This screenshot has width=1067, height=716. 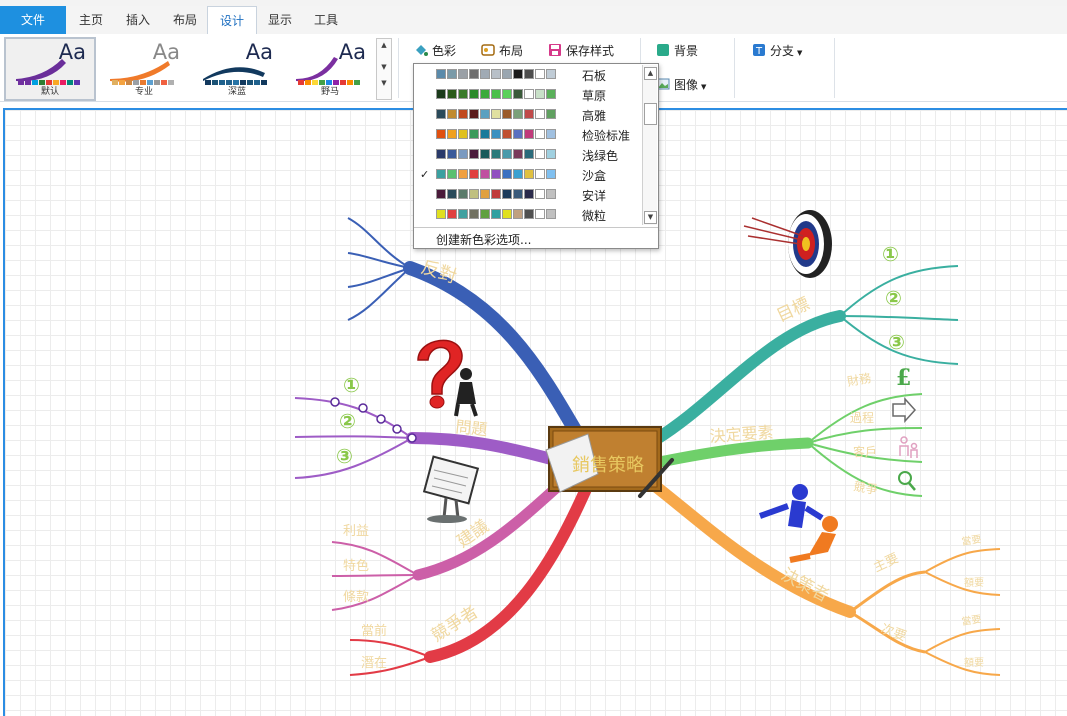 What do you see at coordinates (594, 216) in the screenshot?
I see `color-scheme-name: 微粒` at bounding box center [594, 216].